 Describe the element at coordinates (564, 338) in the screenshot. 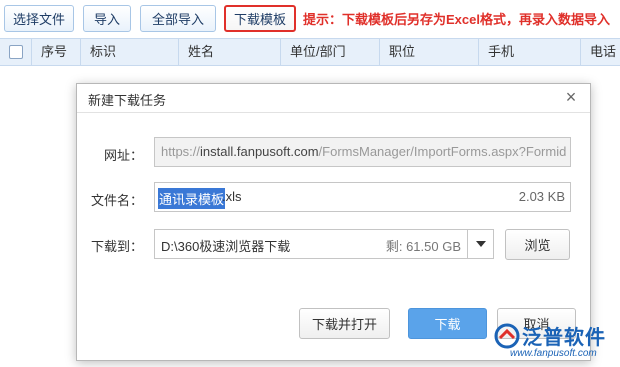

I see `brand-name: 泛普软件` at that location.